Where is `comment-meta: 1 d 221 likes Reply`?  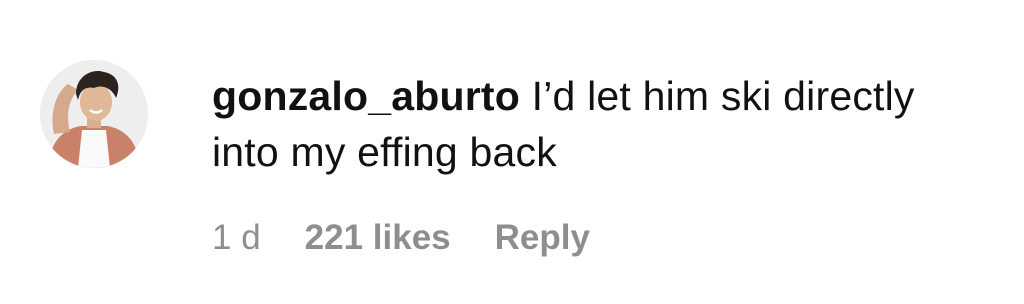
comment-meta: 1 d 221 likes Reply is located at coordinates (401, 238).